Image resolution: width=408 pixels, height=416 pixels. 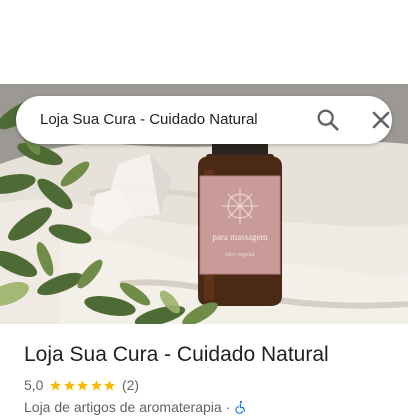 I want to click on close-icon, so click(x=381, y=120).